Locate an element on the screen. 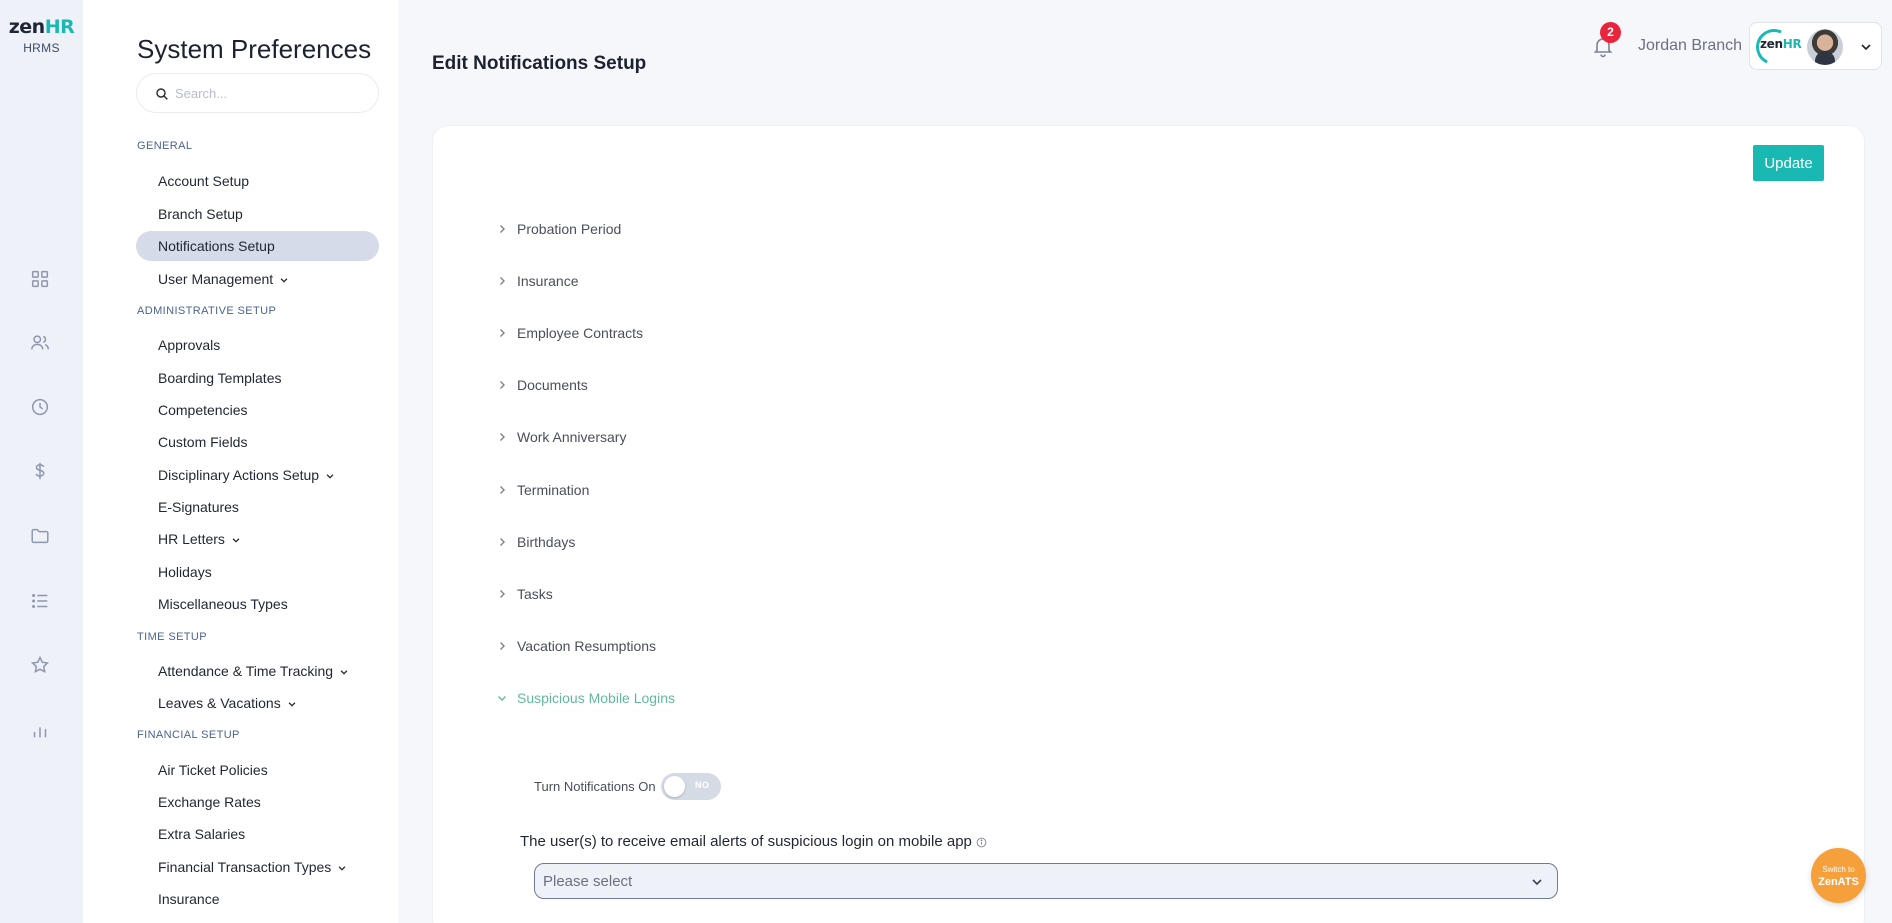 The image size is (1892, 923). section-general: GENERAL is located at coordinates (165, 146).